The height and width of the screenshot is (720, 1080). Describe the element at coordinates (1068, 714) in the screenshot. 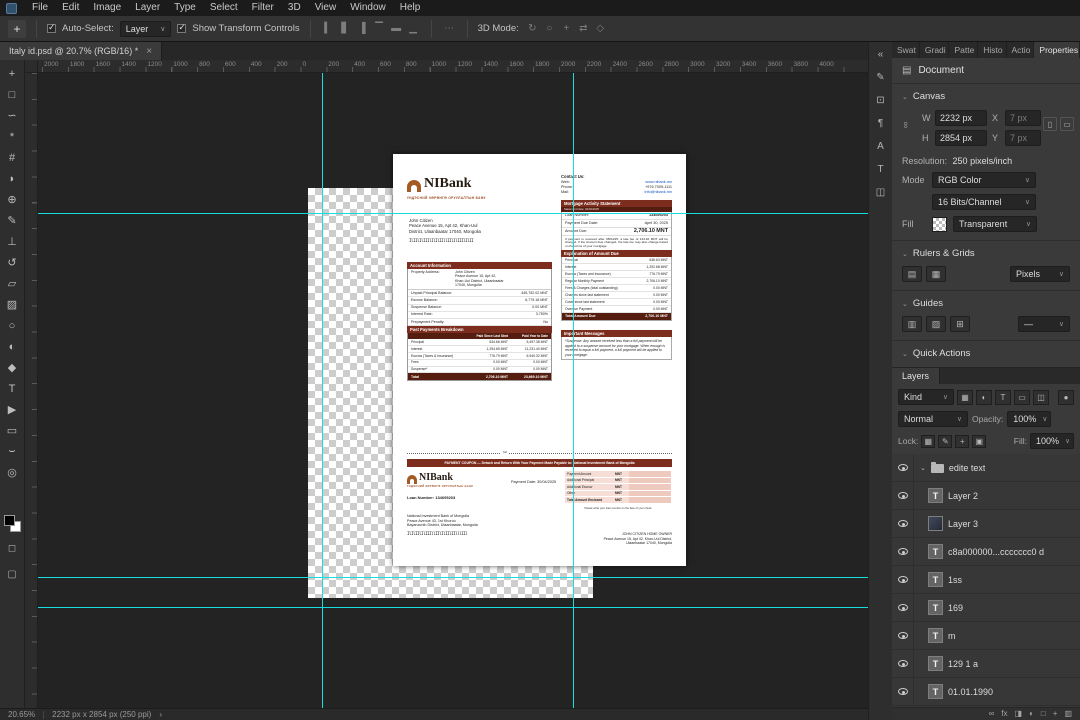

I see `delete-layer-icon: ▥` at that location.